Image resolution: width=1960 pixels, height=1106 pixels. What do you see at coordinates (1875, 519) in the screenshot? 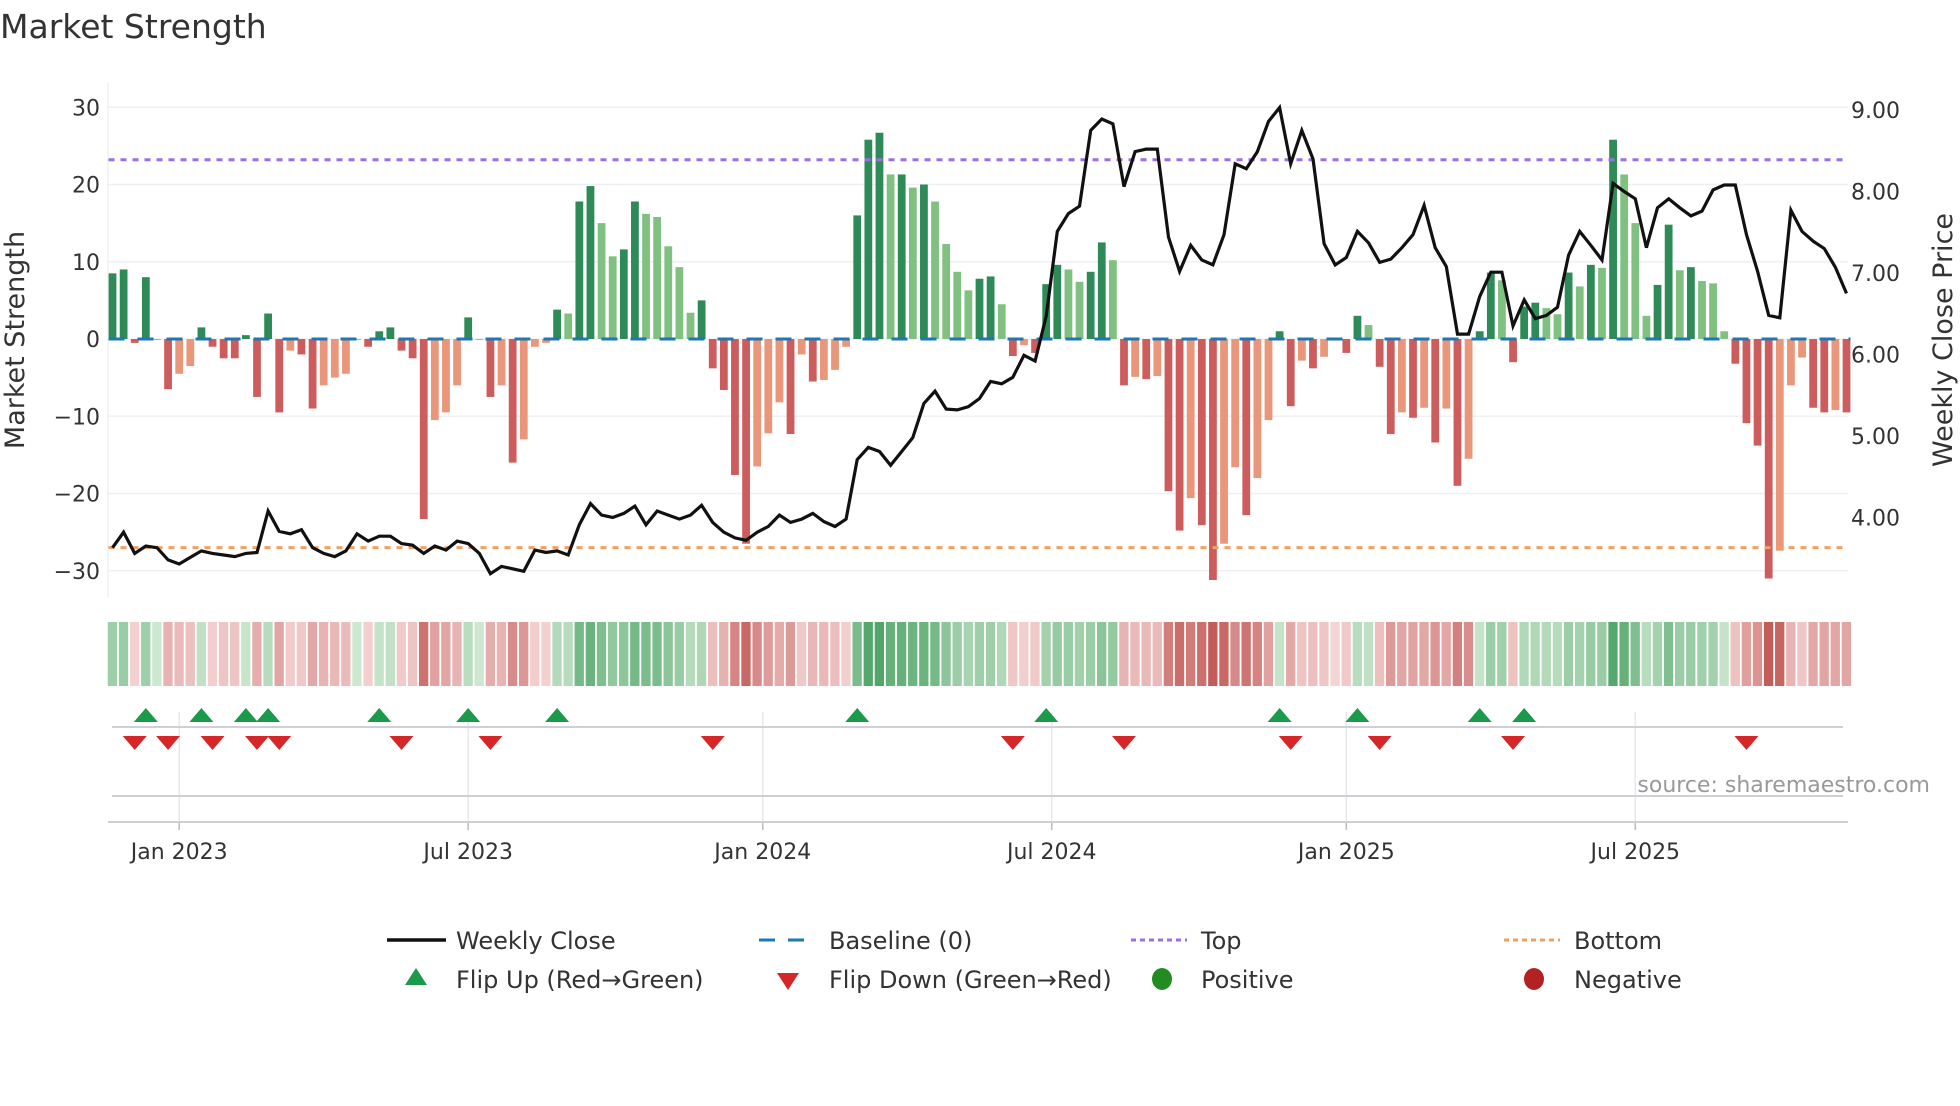
I see `y2-tick-label: 4.00` at bounding box center [1875, 519].